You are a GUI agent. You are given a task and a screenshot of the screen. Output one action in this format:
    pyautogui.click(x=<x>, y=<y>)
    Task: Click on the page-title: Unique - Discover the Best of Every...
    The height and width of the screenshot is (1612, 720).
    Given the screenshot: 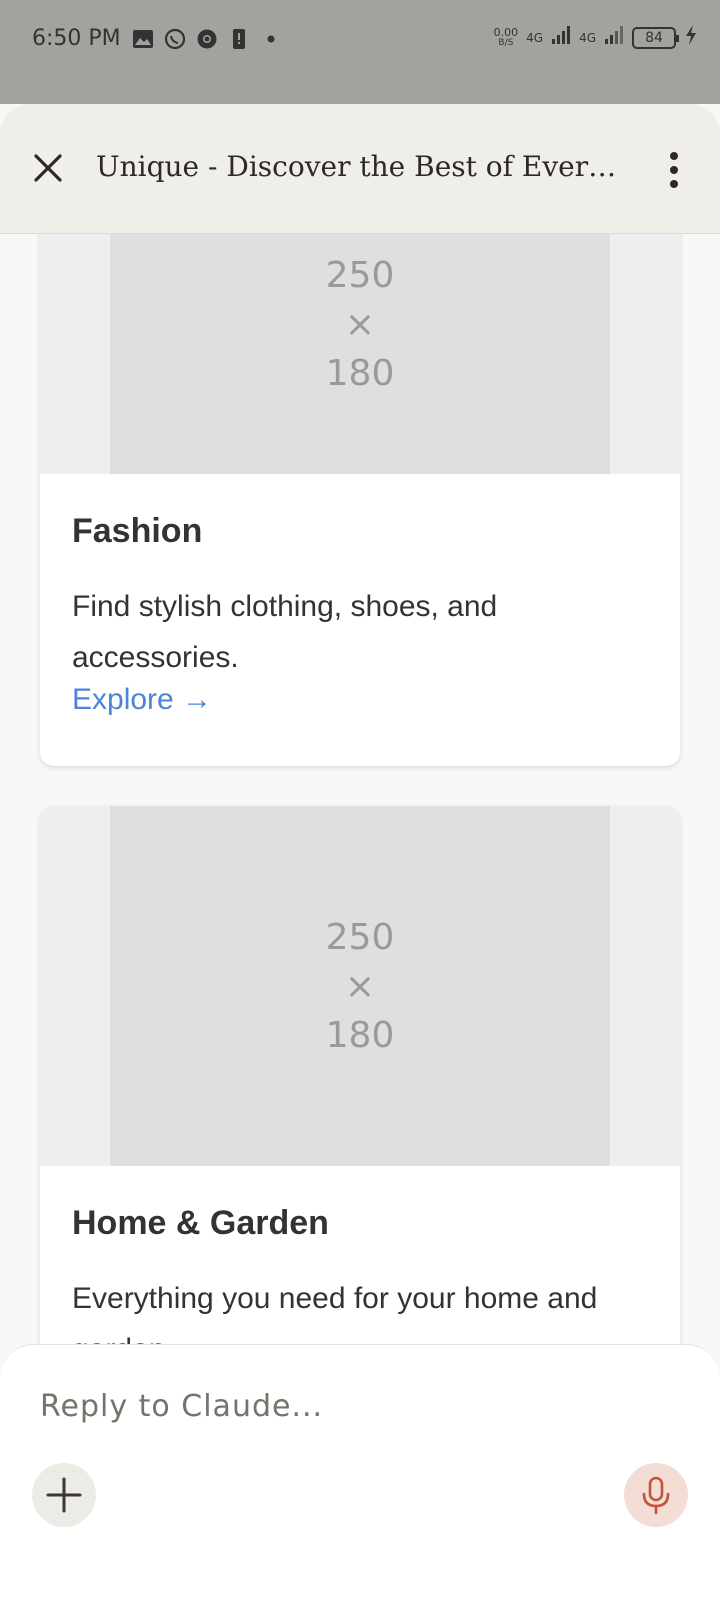 What is the action you would take?
    pyautogui.click(x=361, y=166)
    